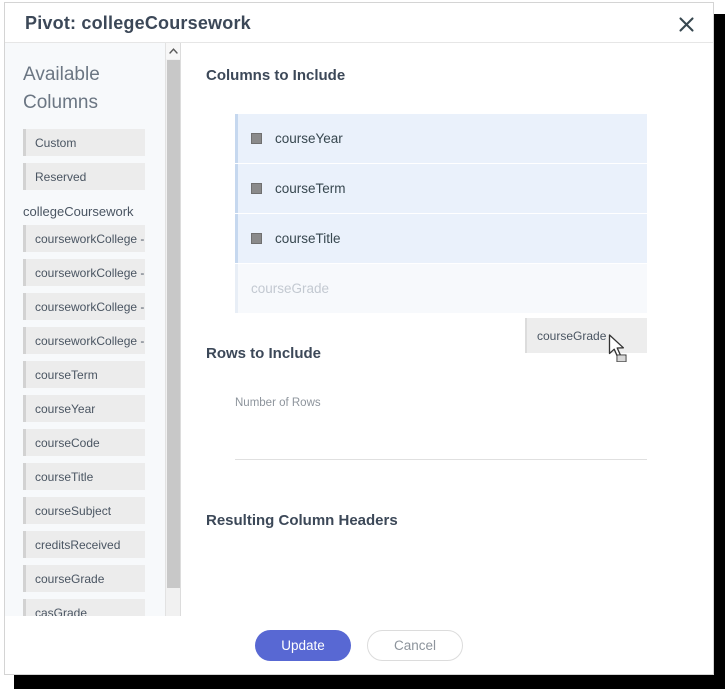 The height and width of the screenshot is (689, 725). I want to click on dialog-titlebar: Pivot: collegeCoursework, so click(359, 23).